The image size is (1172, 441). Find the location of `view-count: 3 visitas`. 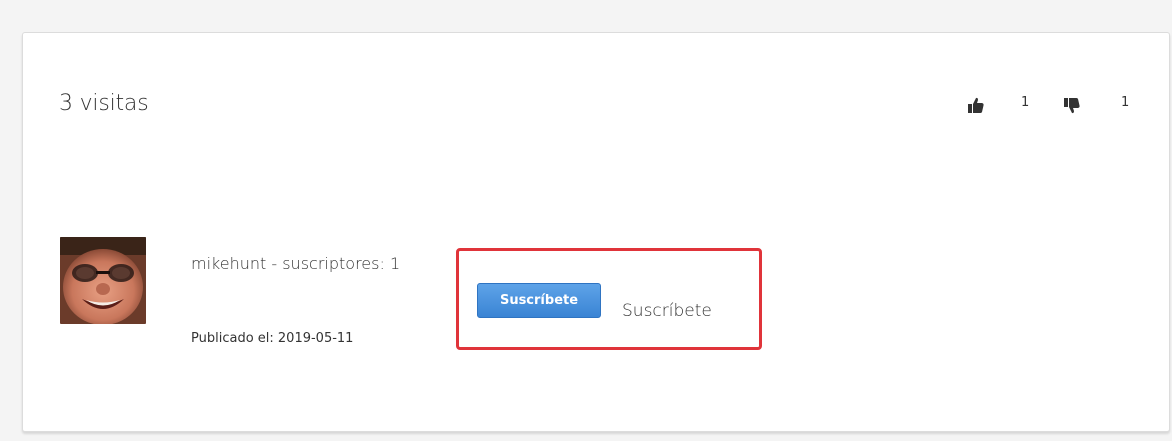

view-count: 3 visitas is located at coordinates (104, 103).